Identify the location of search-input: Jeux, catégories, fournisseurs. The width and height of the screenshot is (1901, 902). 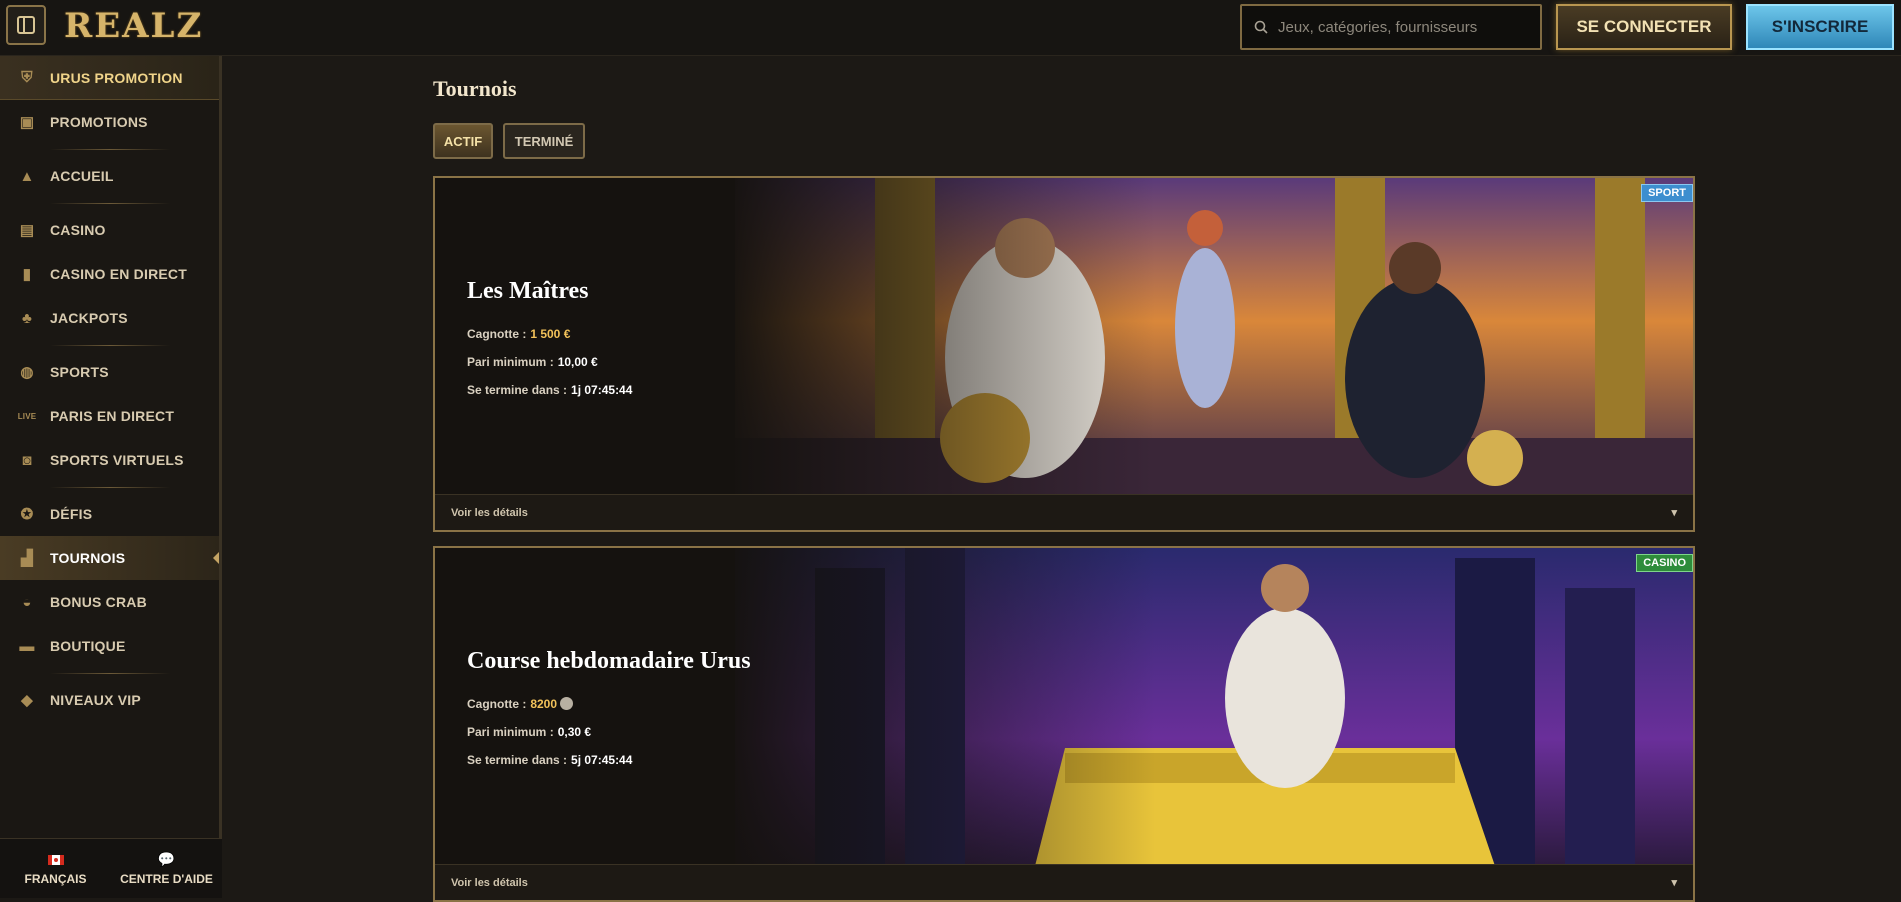
(1391, 27).